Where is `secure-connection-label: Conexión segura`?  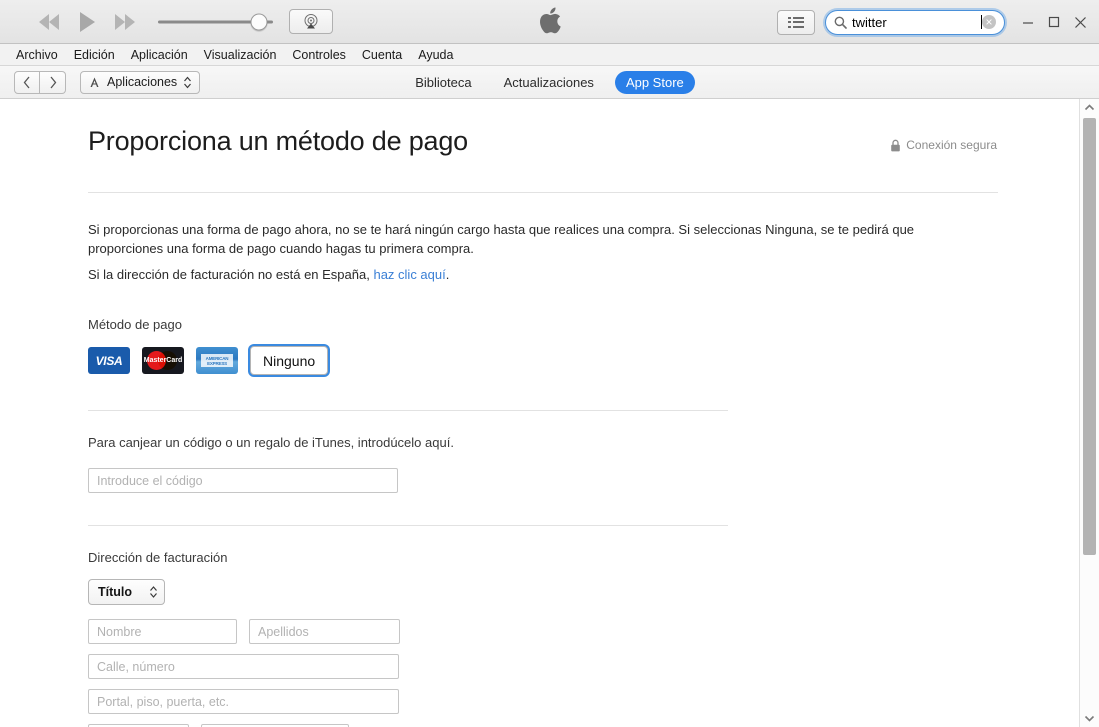 secure-connection-label: Conexión segura is located at coordinates (951, 145).